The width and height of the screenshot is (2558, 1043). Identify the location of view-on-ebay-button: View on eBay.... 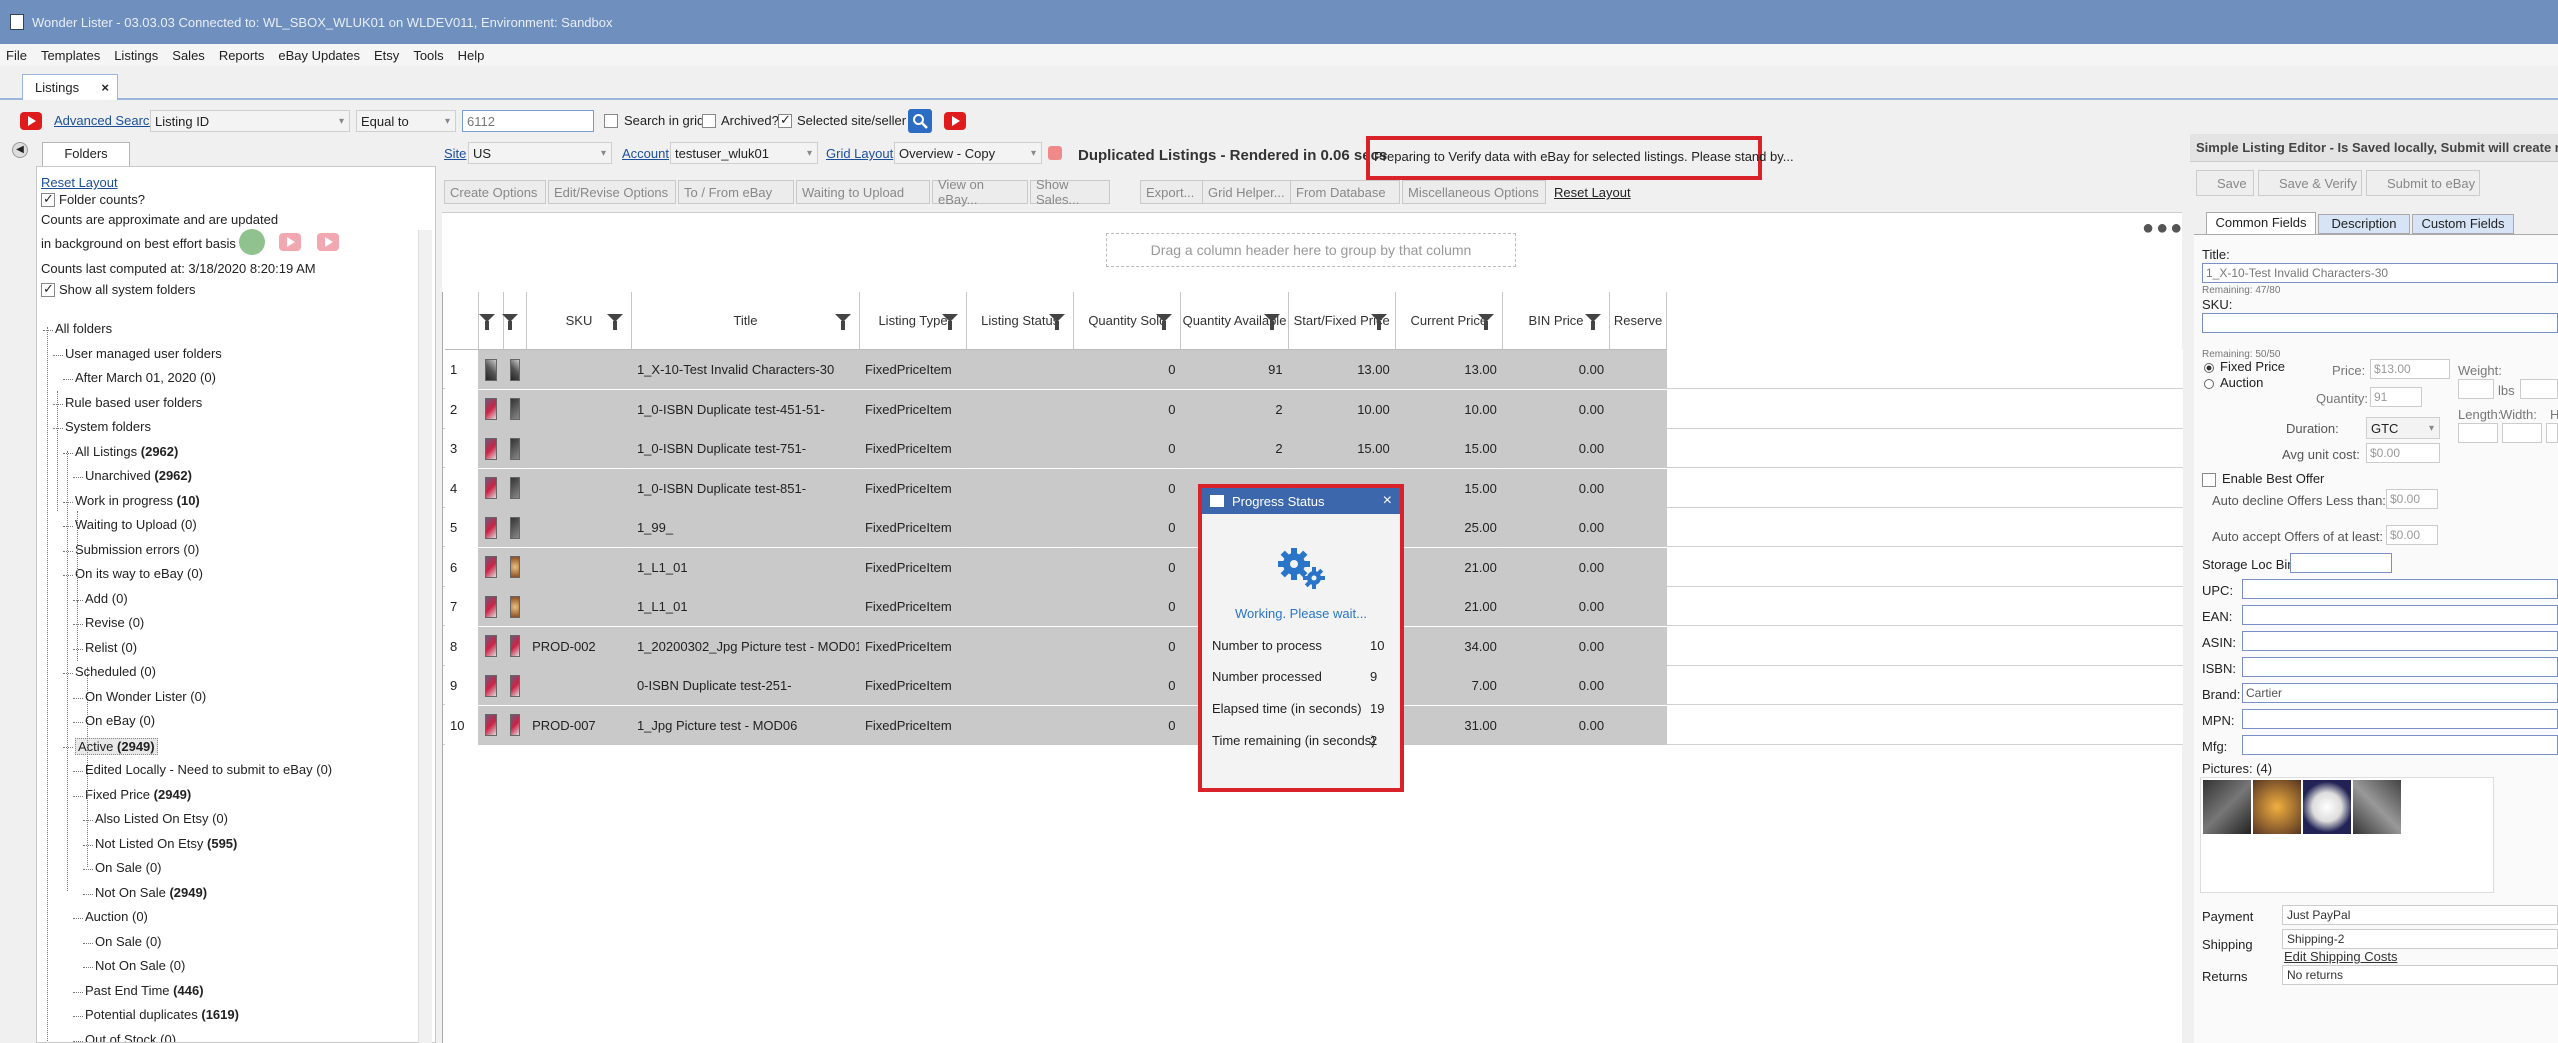
(980, 192).